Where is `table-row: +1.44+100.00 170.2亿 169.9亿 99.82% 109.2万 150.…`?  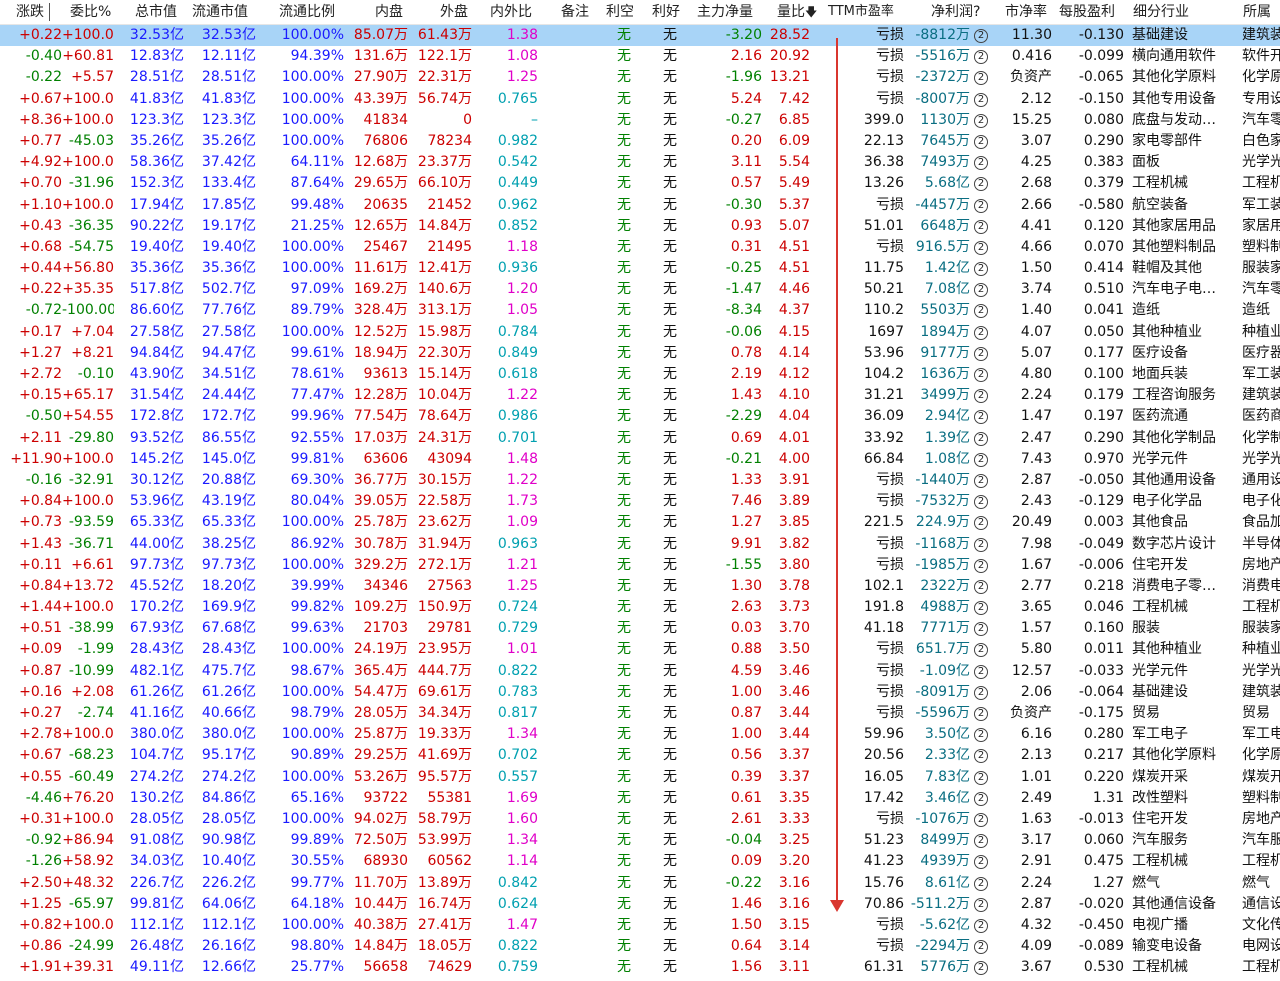
table-row: +1.44+100.00 170.2亿 169.9亿 99.82% 109.2万 150.… is located at coordinates (640, 607).